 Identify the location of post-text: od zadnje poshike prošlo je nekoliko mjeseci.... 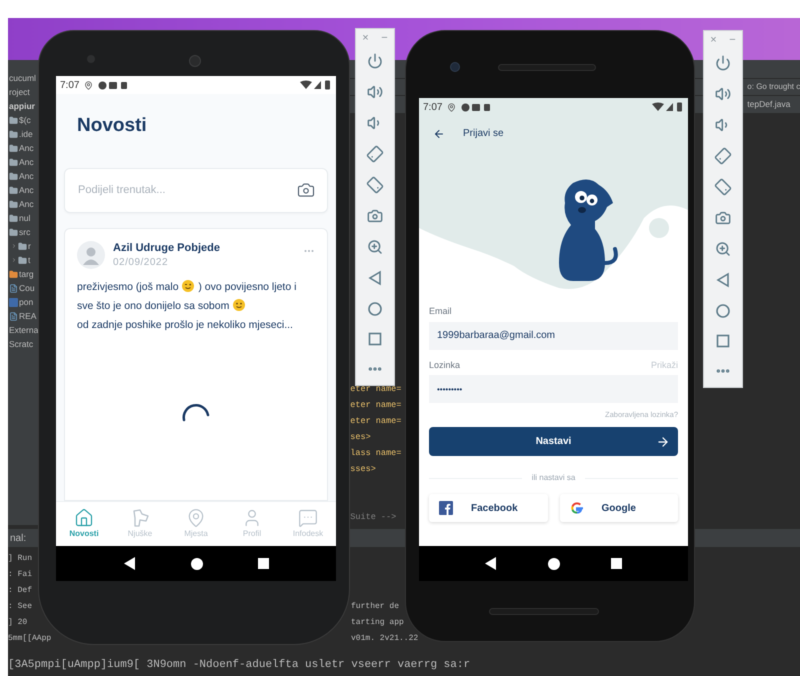
(185, 324).